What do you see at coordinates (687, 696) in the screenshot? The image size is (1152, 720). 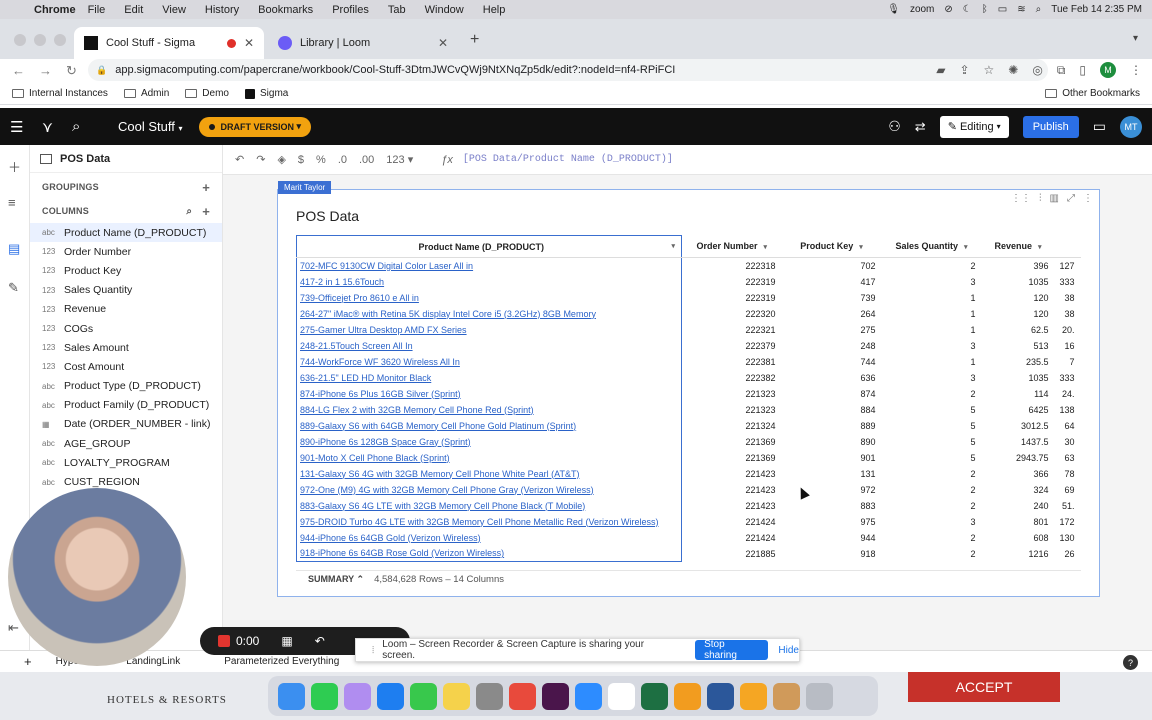 I see `sublime-icon` at bounding box center [687, 696].